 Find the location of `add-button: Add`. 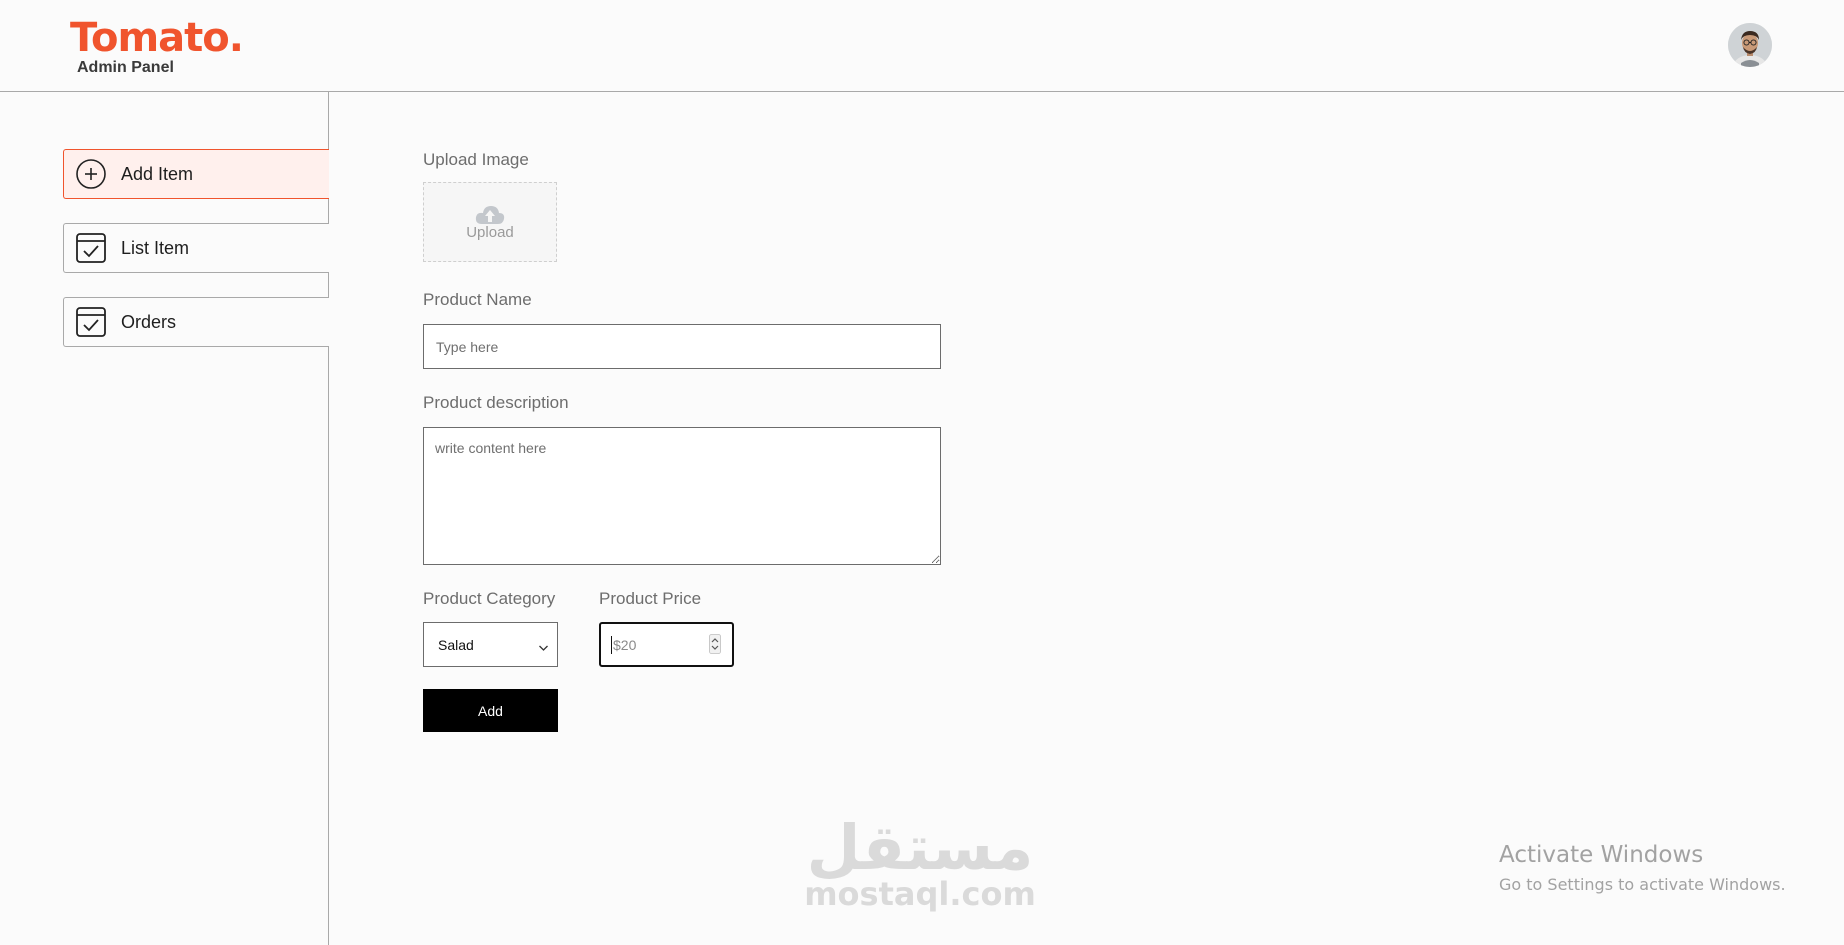

add-button: Add is located at coordinates (490, 710).